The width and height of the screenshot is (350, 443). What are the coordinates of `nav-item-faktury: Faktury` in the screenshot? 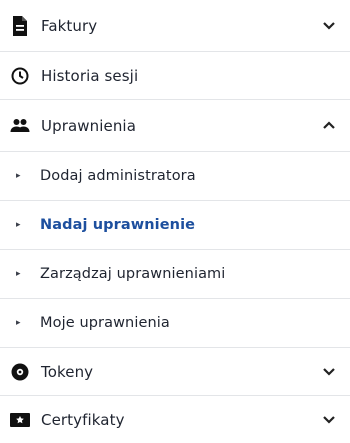 It's located at (175, 26).